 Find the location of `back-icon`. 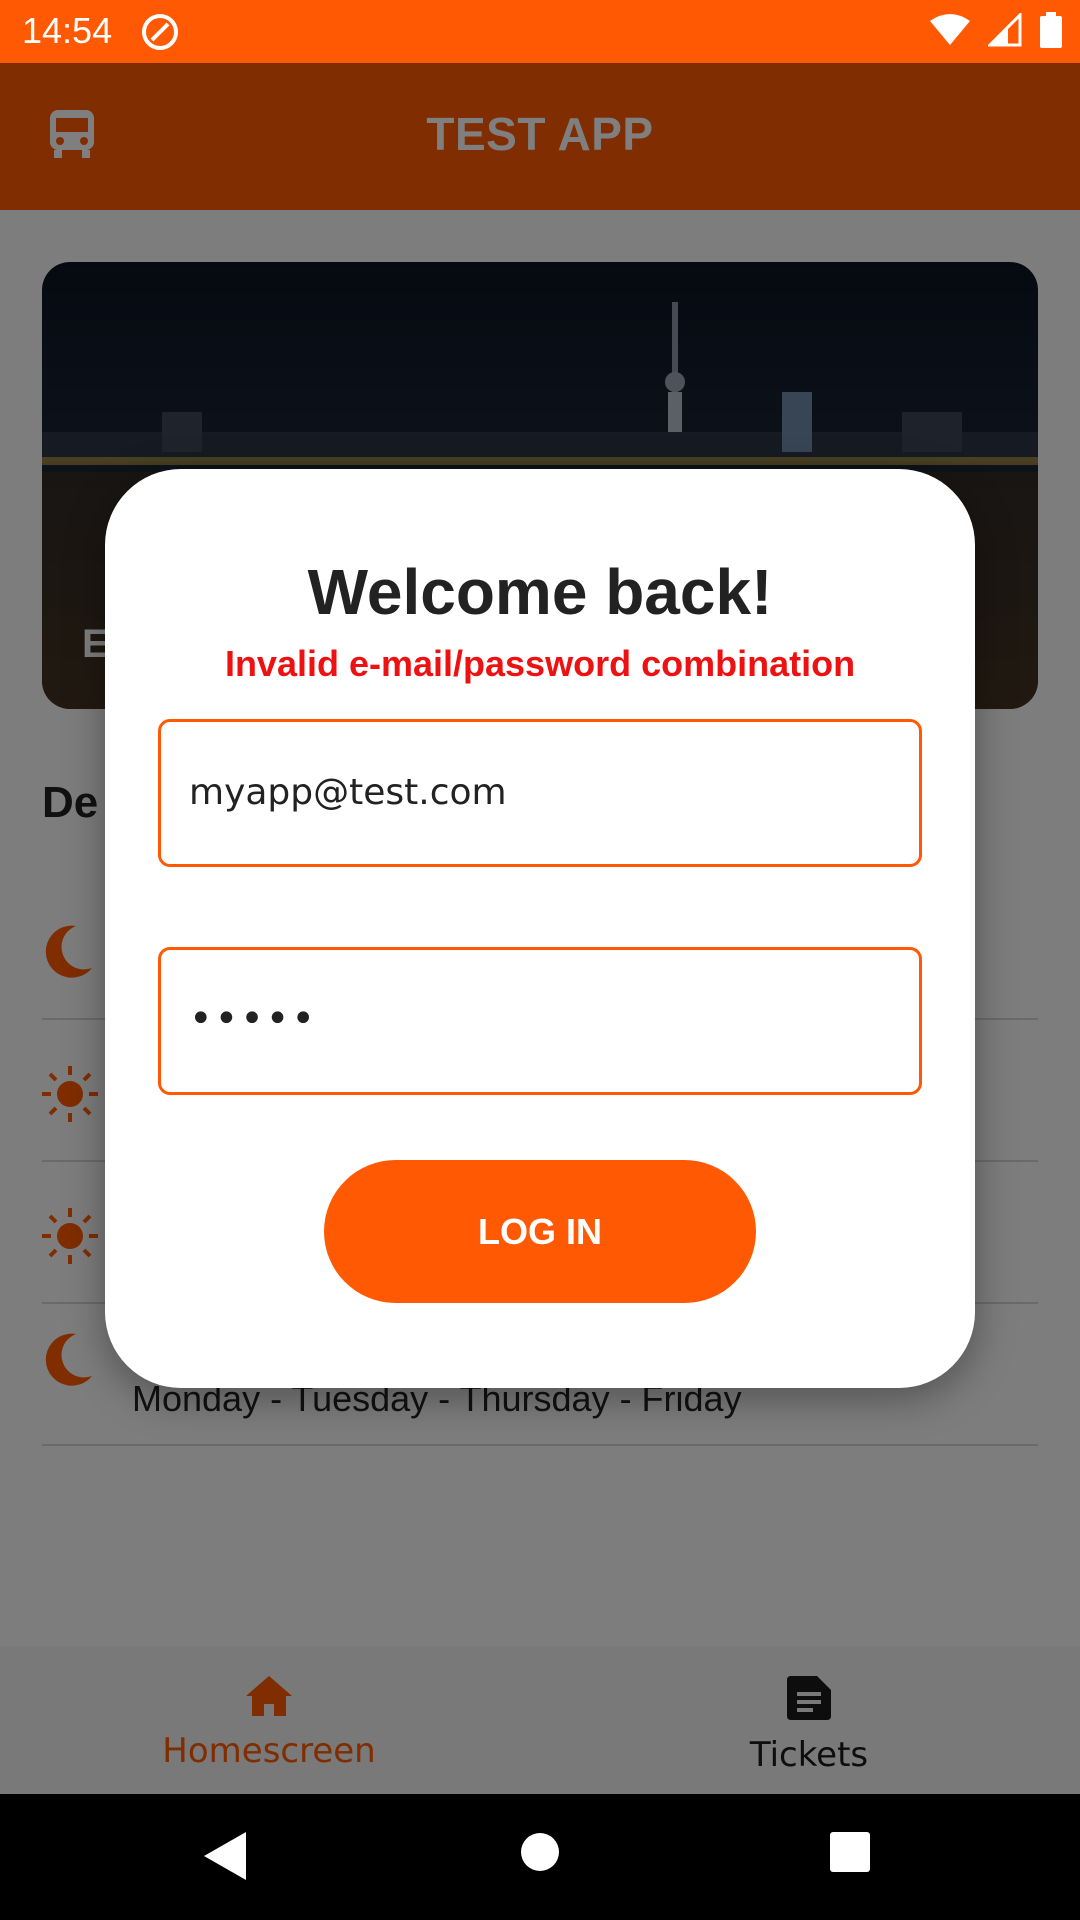

back-icon is located at coordinates (225, 1858).